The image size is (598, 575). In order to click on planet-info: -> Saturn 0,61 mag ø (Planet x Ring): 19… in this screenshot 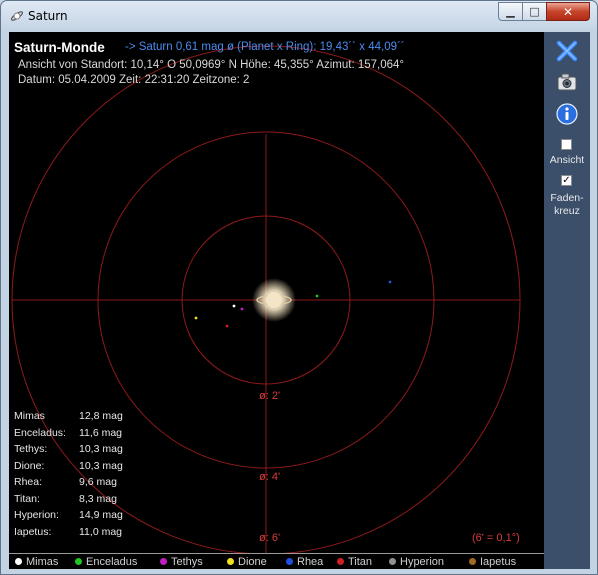, I will do `click(265, 47)`.